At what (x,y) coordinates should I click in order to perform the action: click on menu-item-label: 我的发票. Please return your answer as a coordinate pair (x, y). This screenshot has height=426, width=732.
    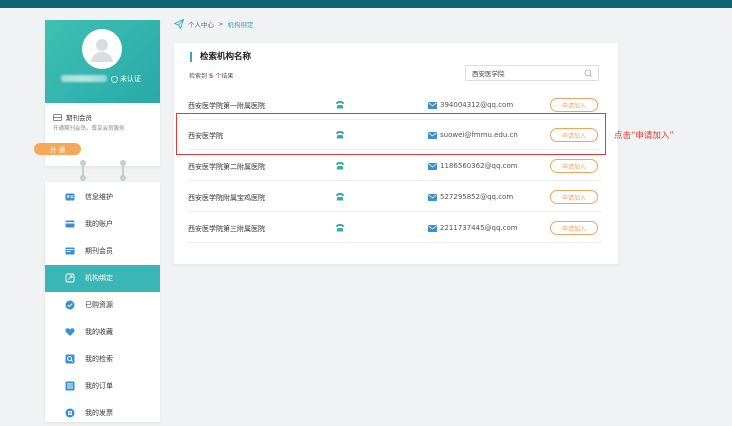
    Looking at the image, I should click on (99, 412).